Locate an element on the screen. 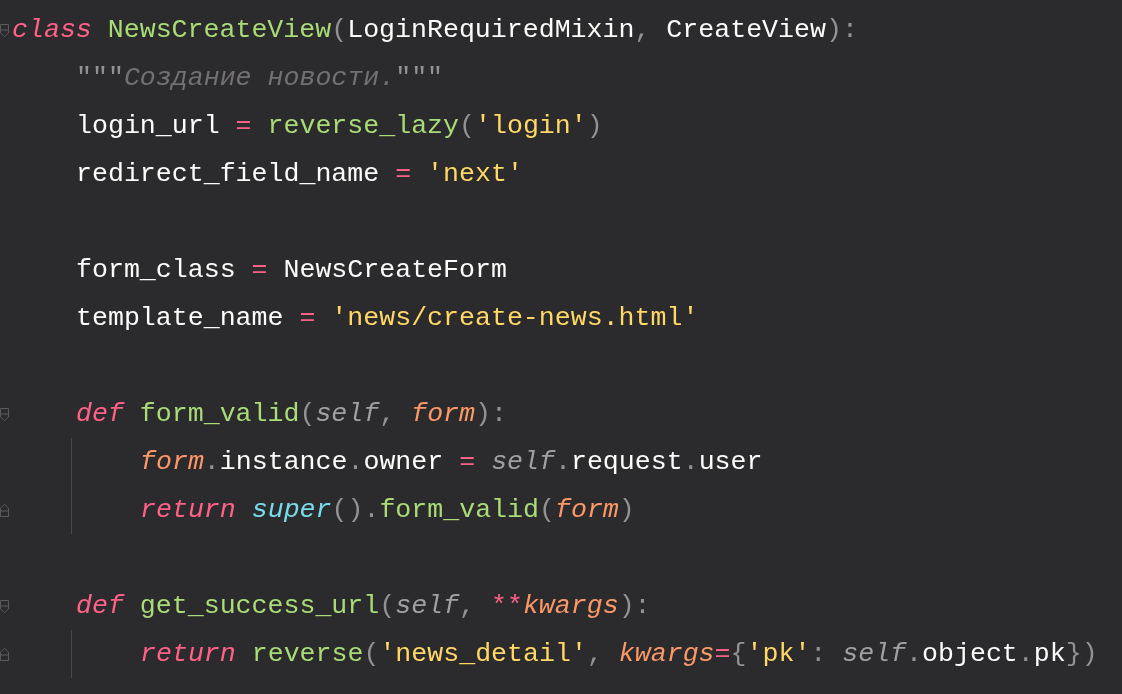 This screenshot has height=694, width=1122. code-line: """Создание новости.""" is located at coordinates (260, 78).